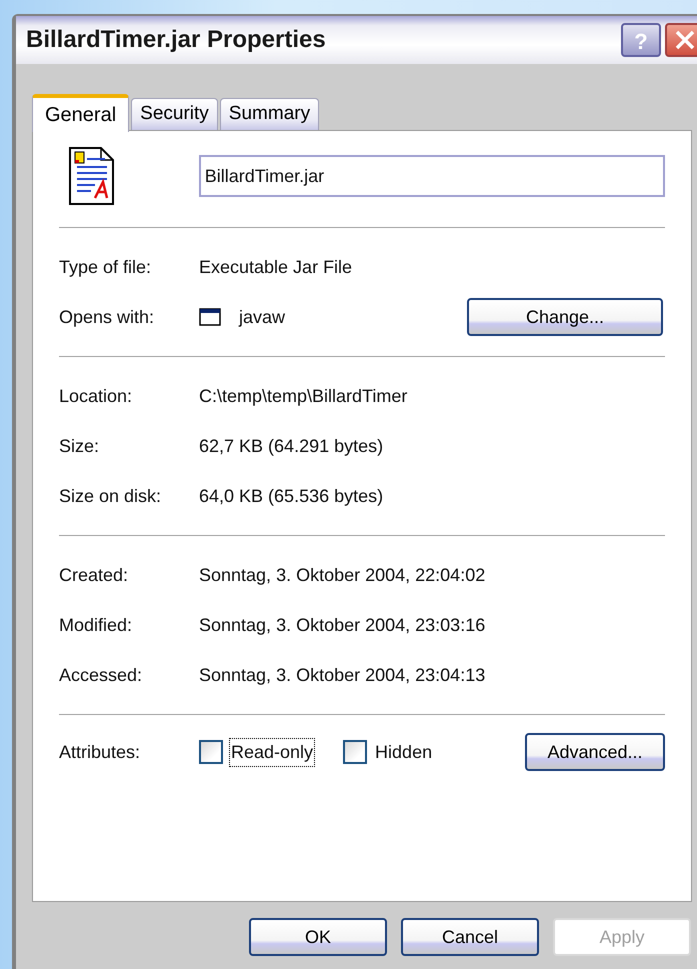 The height and width of the screenshot is (969, 697). Describe the element at coordinates (291, 446) in the screenshot. I see `field-value: 62,7 KB (64.291 bytes)` at that location.